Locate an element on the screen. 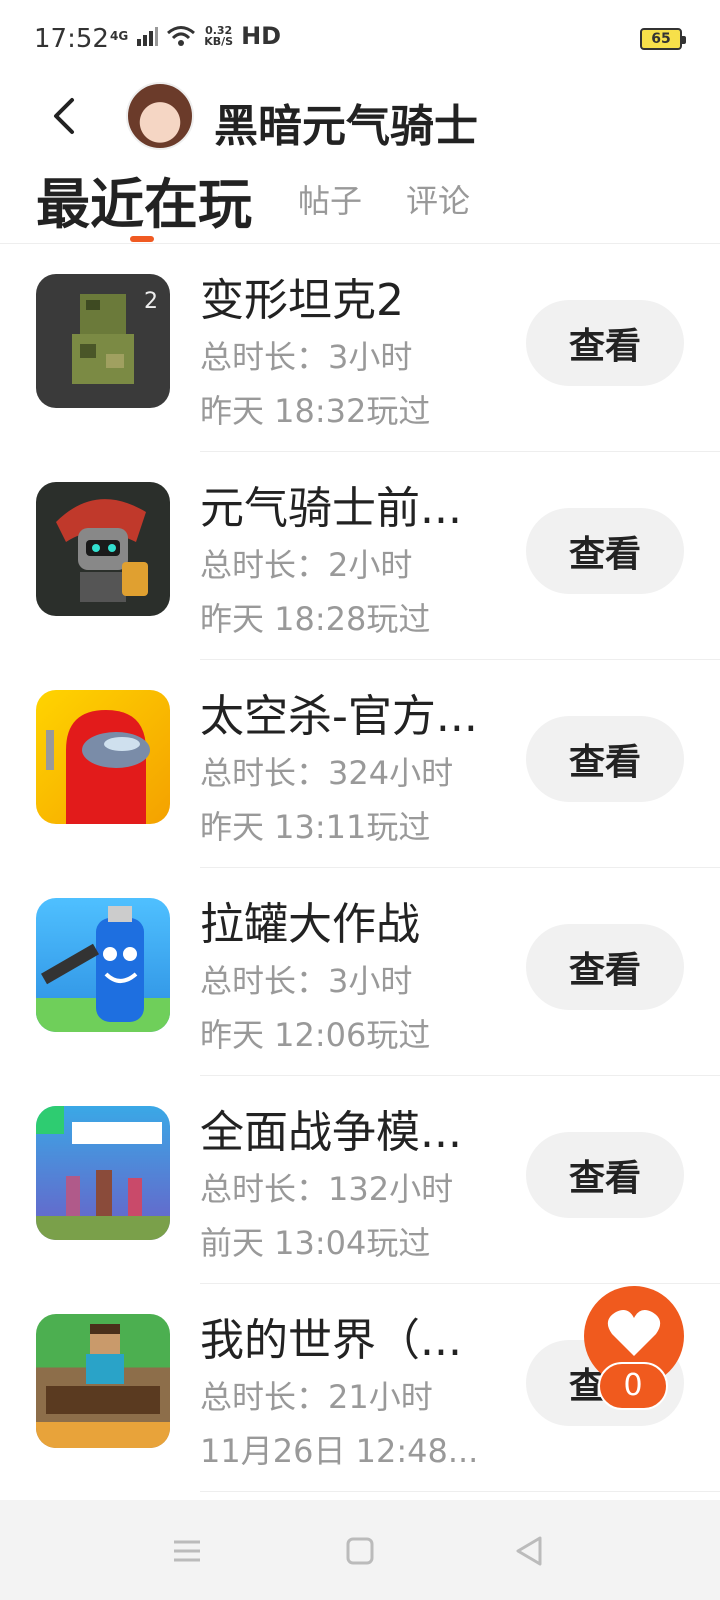 This screenshot has width=720, height=1600. menu-icon is located at coordinates (187, 1551).